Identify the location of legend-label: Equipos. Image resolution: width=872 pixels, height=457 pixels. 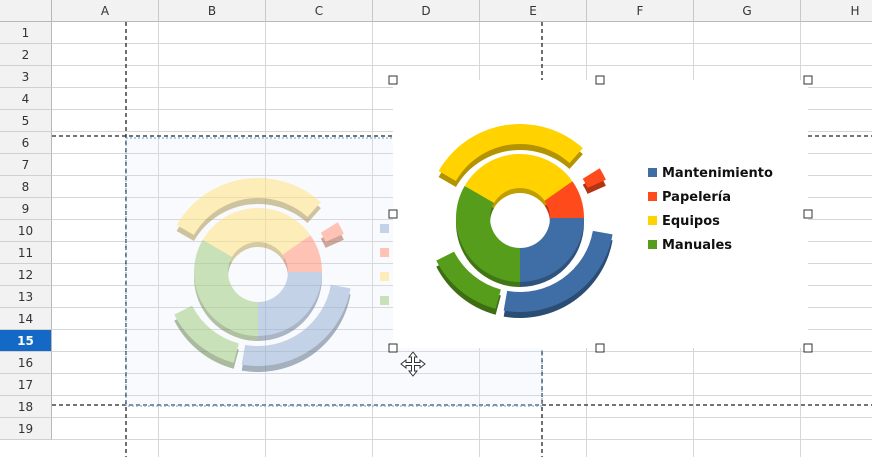
(691, 221).